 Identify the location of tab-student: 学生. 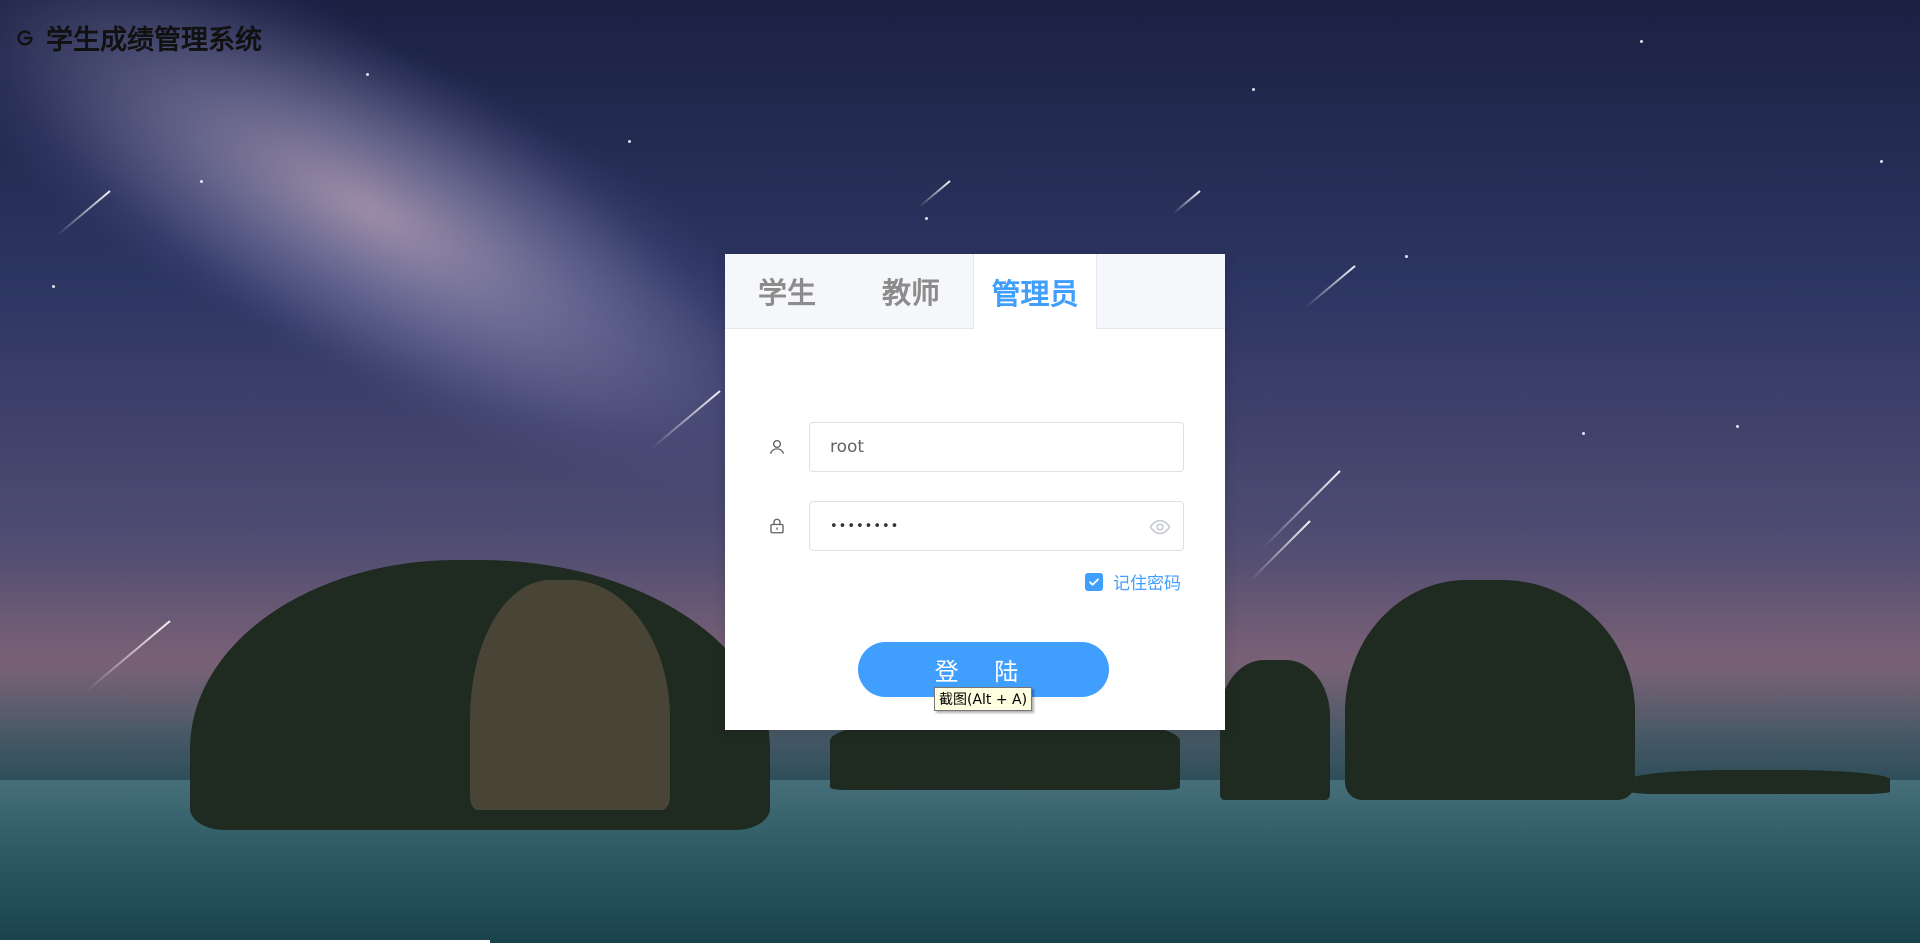
(787, 291).